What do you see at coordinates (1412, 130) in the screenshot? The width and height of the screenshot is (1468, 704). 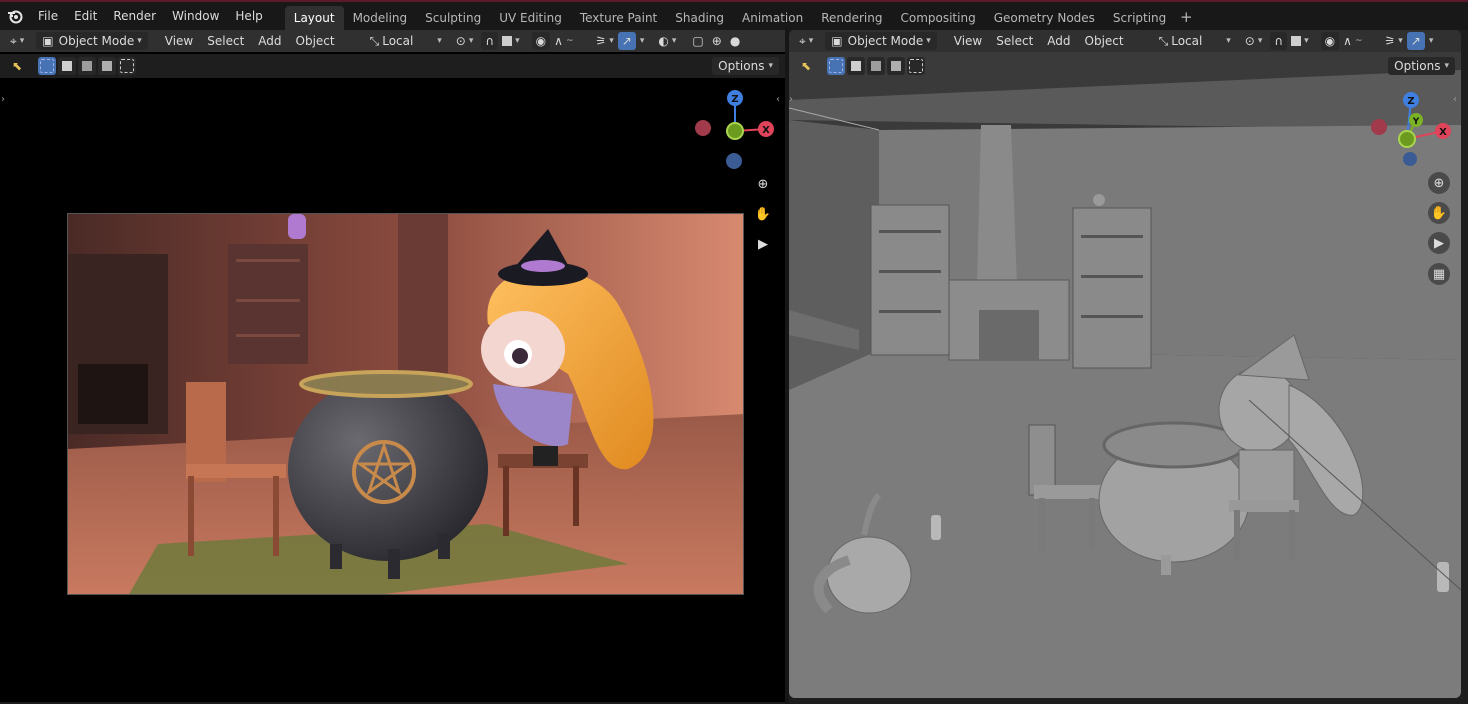 I see `navigation-gizmo: Z Y X` at bounding box center [1412, 130].